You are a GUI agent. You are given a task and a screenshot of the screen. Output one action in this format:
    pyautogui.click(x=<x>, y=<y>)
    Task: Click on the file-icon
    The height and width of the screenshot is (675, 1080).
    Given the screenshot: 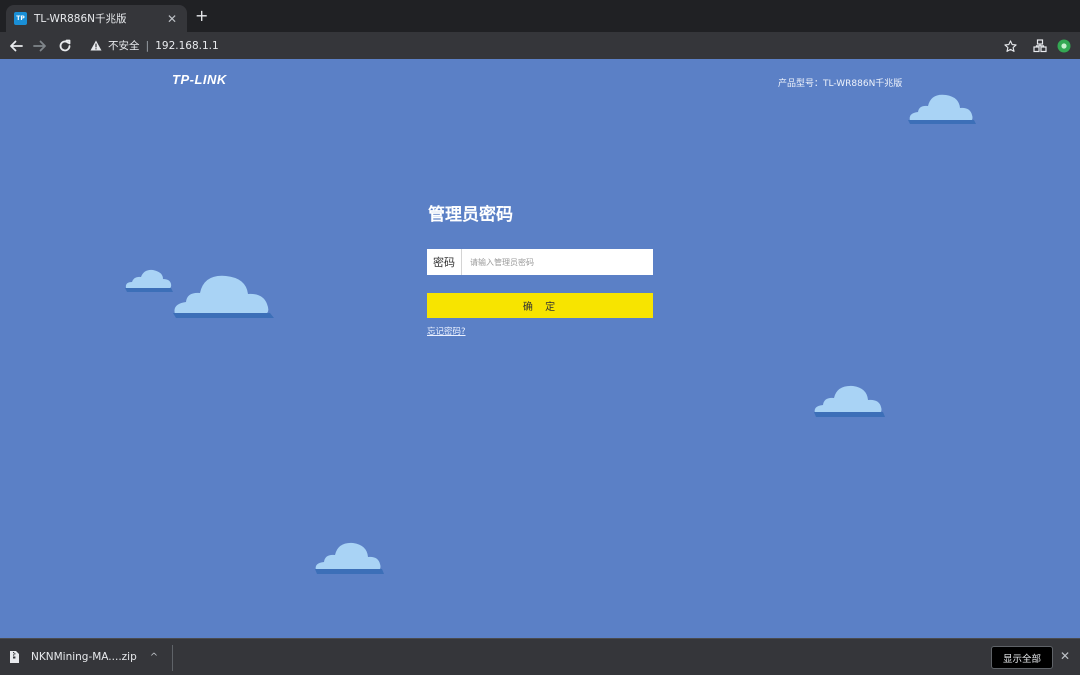 What is the action you would take?
    pyautogui.click(x=14, y=657)
    